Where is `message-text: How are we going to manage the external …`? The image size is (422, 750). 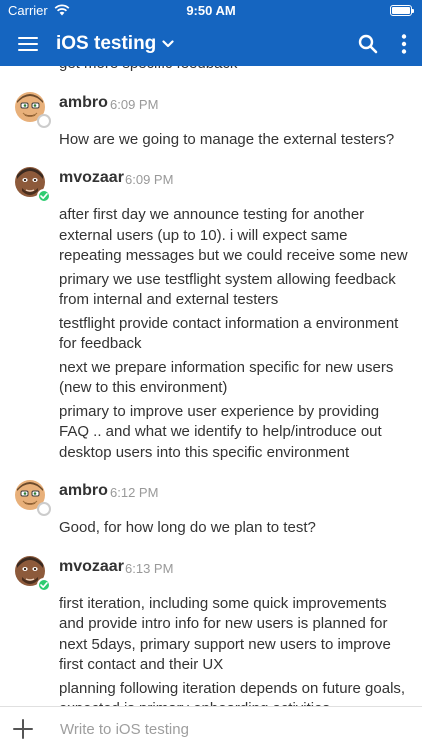 message-text: How are we going to manage the external … is located at coordinates (227, 139).